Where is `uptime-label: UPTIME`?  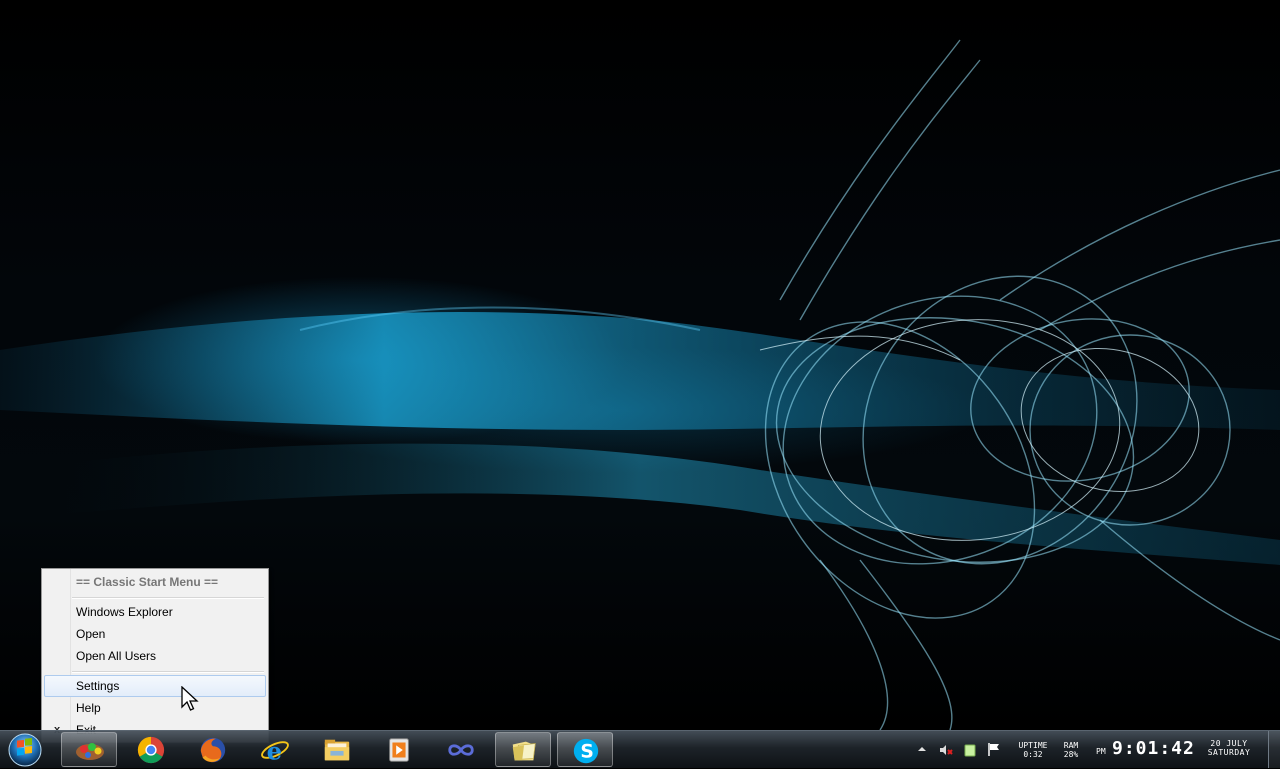 uptime-label: UPTIME is located at coordinates (1033, 745).